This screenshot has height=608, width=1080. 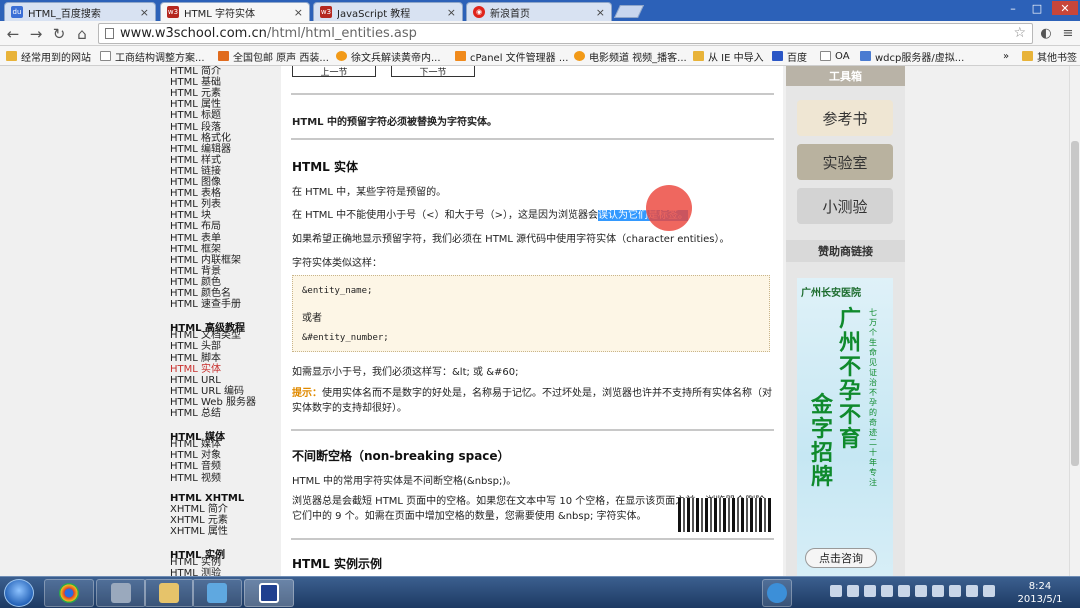 What do you see at coordinates (1068, 33) in the screenshot?
I see `menu-wrench-icon: ≡` at bounding box center [1068, 33].